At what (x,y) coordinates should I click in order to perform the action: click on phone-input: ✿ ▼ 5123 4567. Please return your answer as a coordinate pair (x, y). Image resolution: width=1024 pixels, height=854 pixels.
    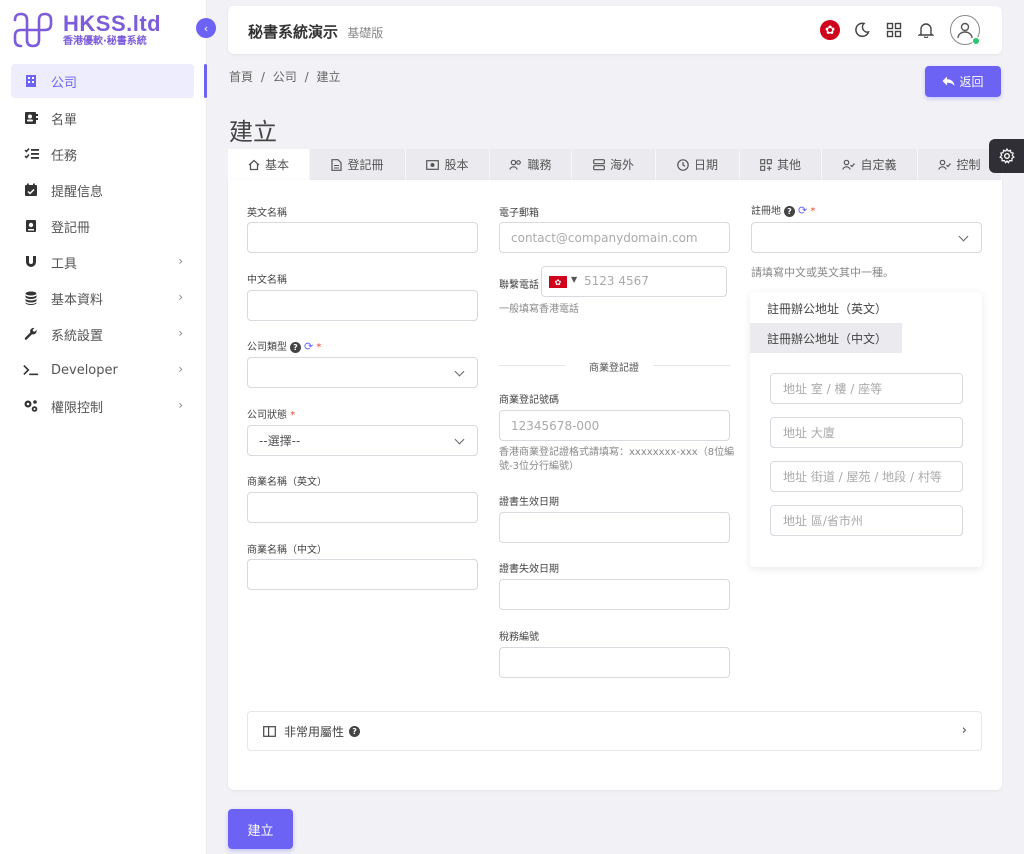
    Looking at the image, I should click on (634, 281).